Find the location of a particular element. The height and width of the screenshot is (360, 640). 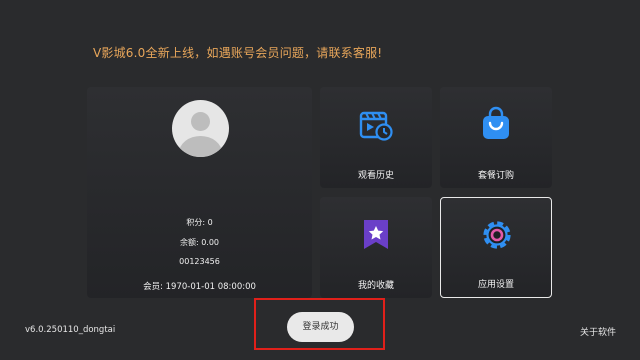

settings-gear-icon is located at coordinates (497, 235).